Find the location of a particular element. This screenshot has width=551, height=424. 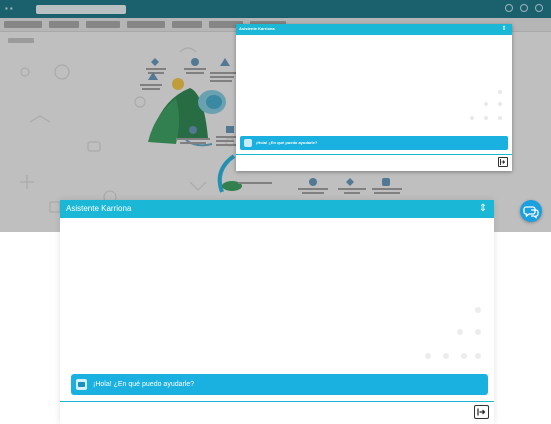

chat-bubbles-icon is located at coordinates (531, 212).